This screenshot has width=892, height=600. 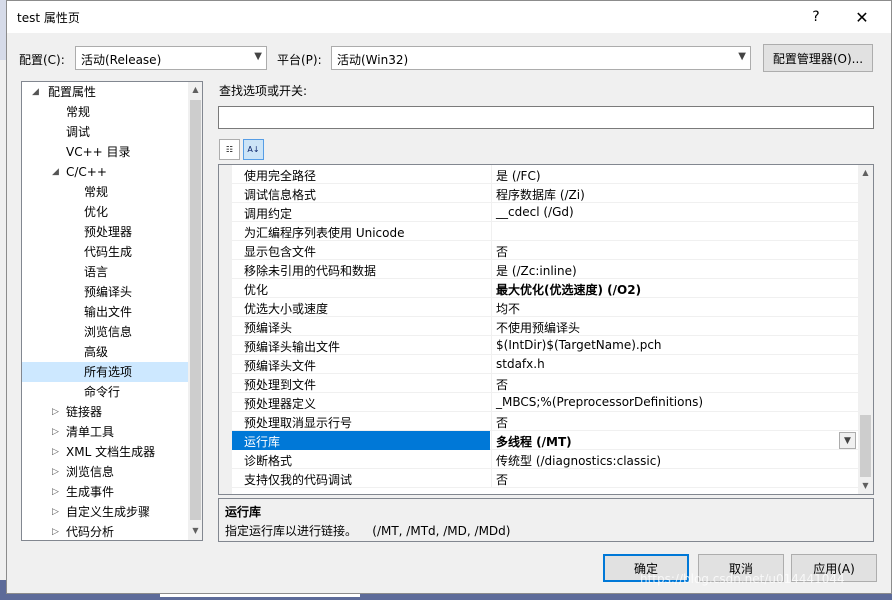 I want to click on property-value: 多线程 (/MT), so click(x=674, y=440).